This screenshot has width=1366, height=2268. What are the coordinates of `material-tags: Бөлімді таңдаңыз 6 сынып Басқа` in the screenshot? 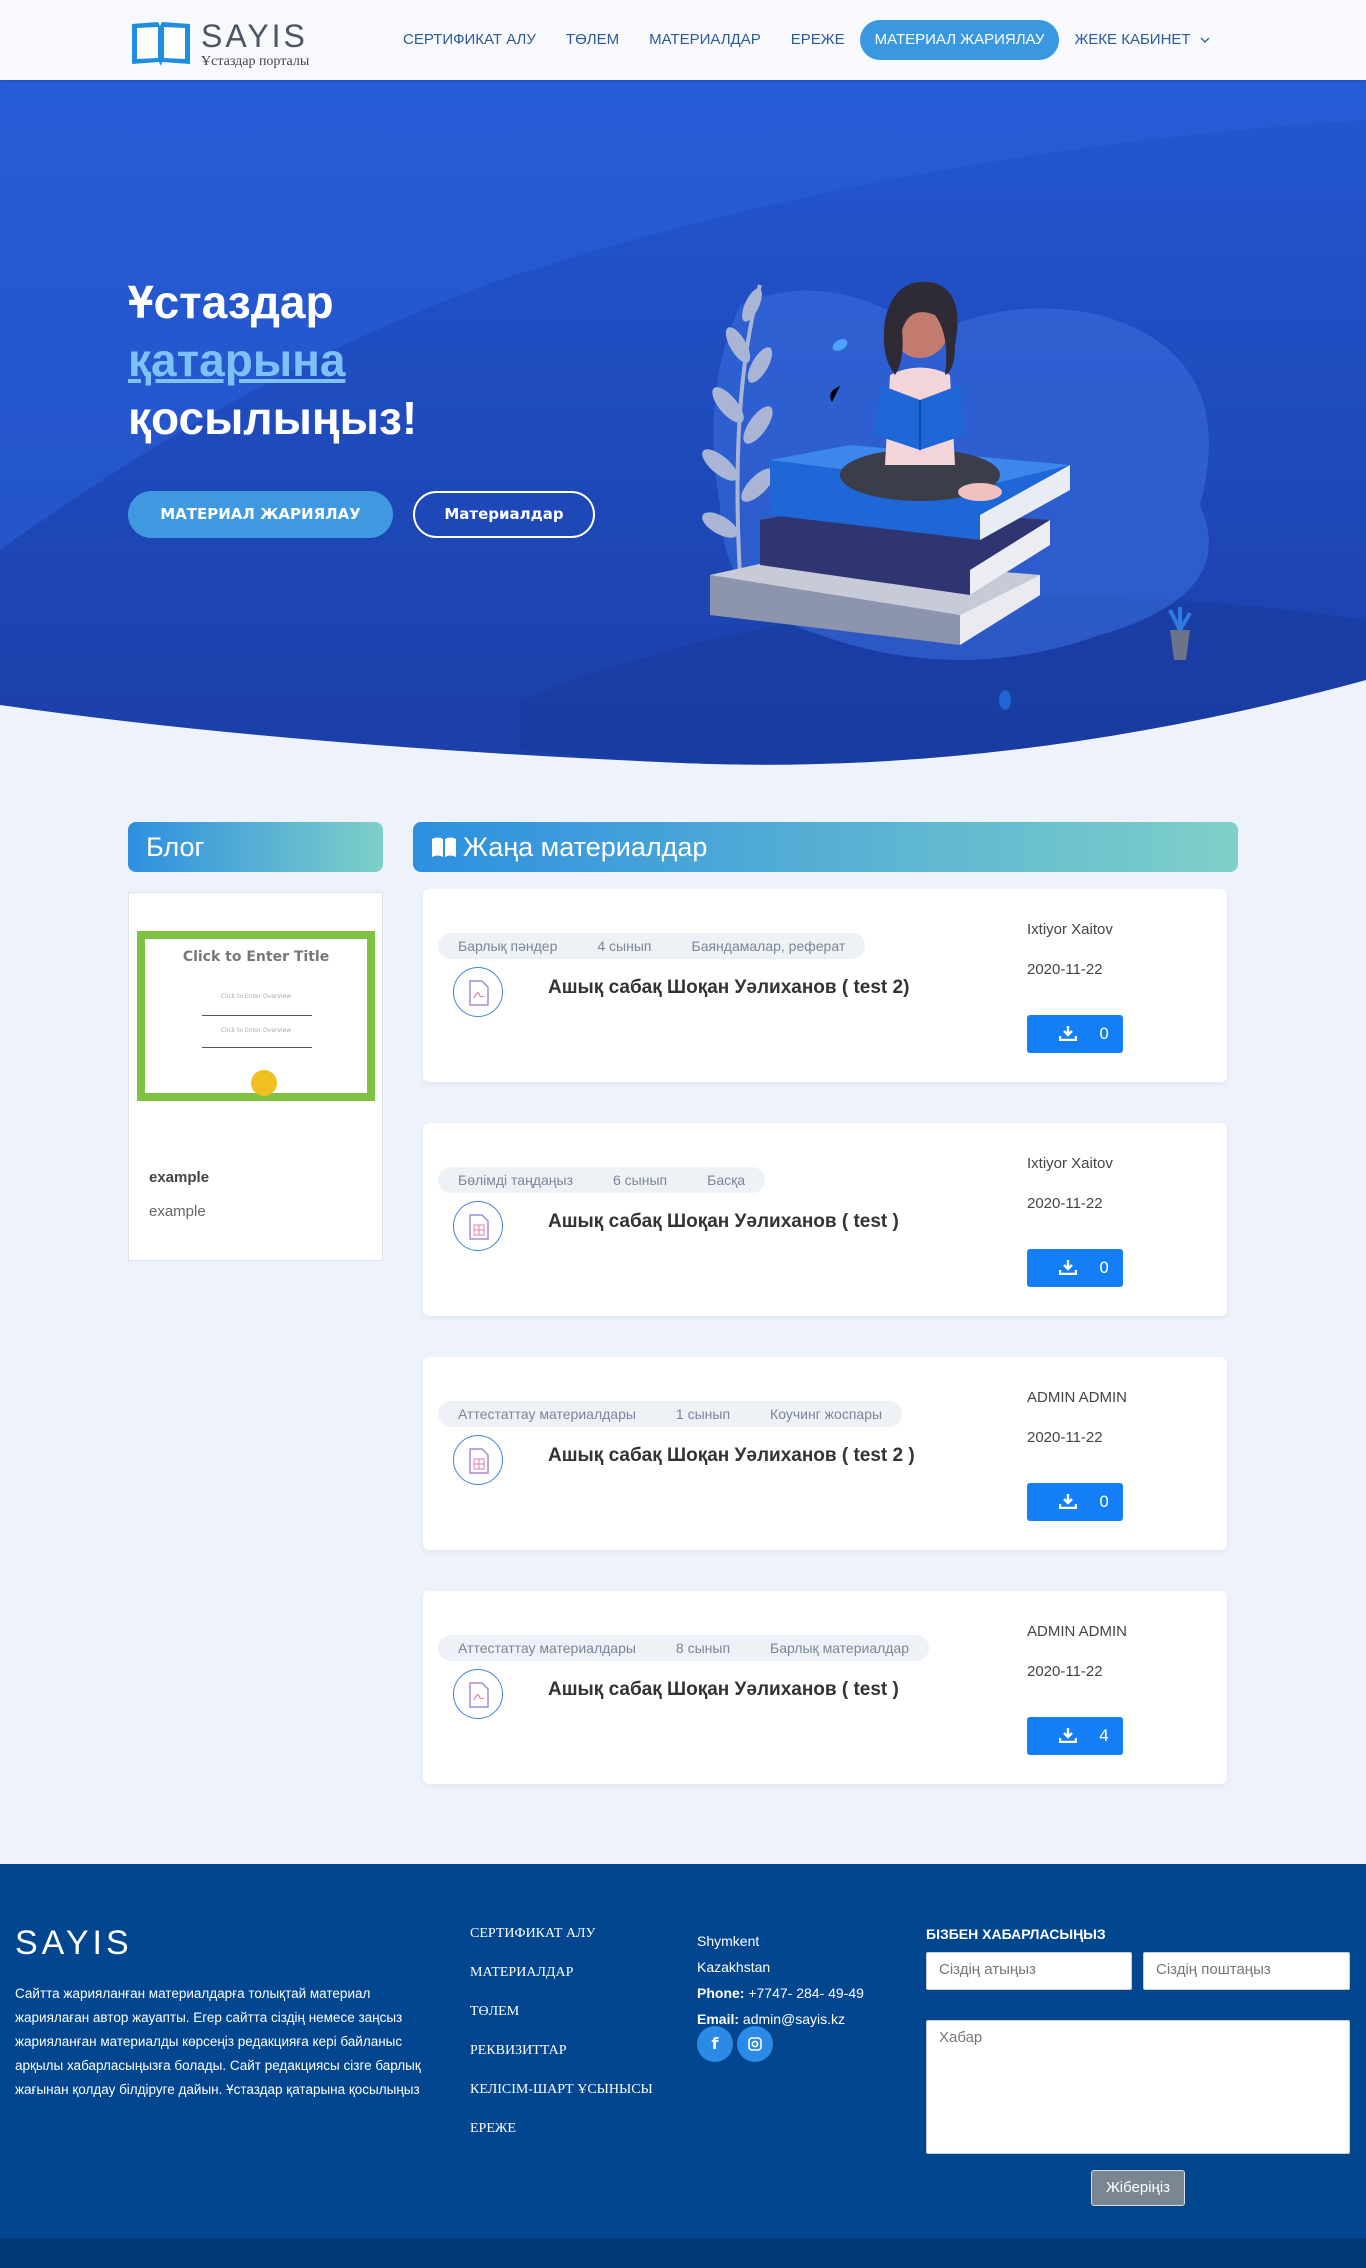 It's located at (602, 1180).